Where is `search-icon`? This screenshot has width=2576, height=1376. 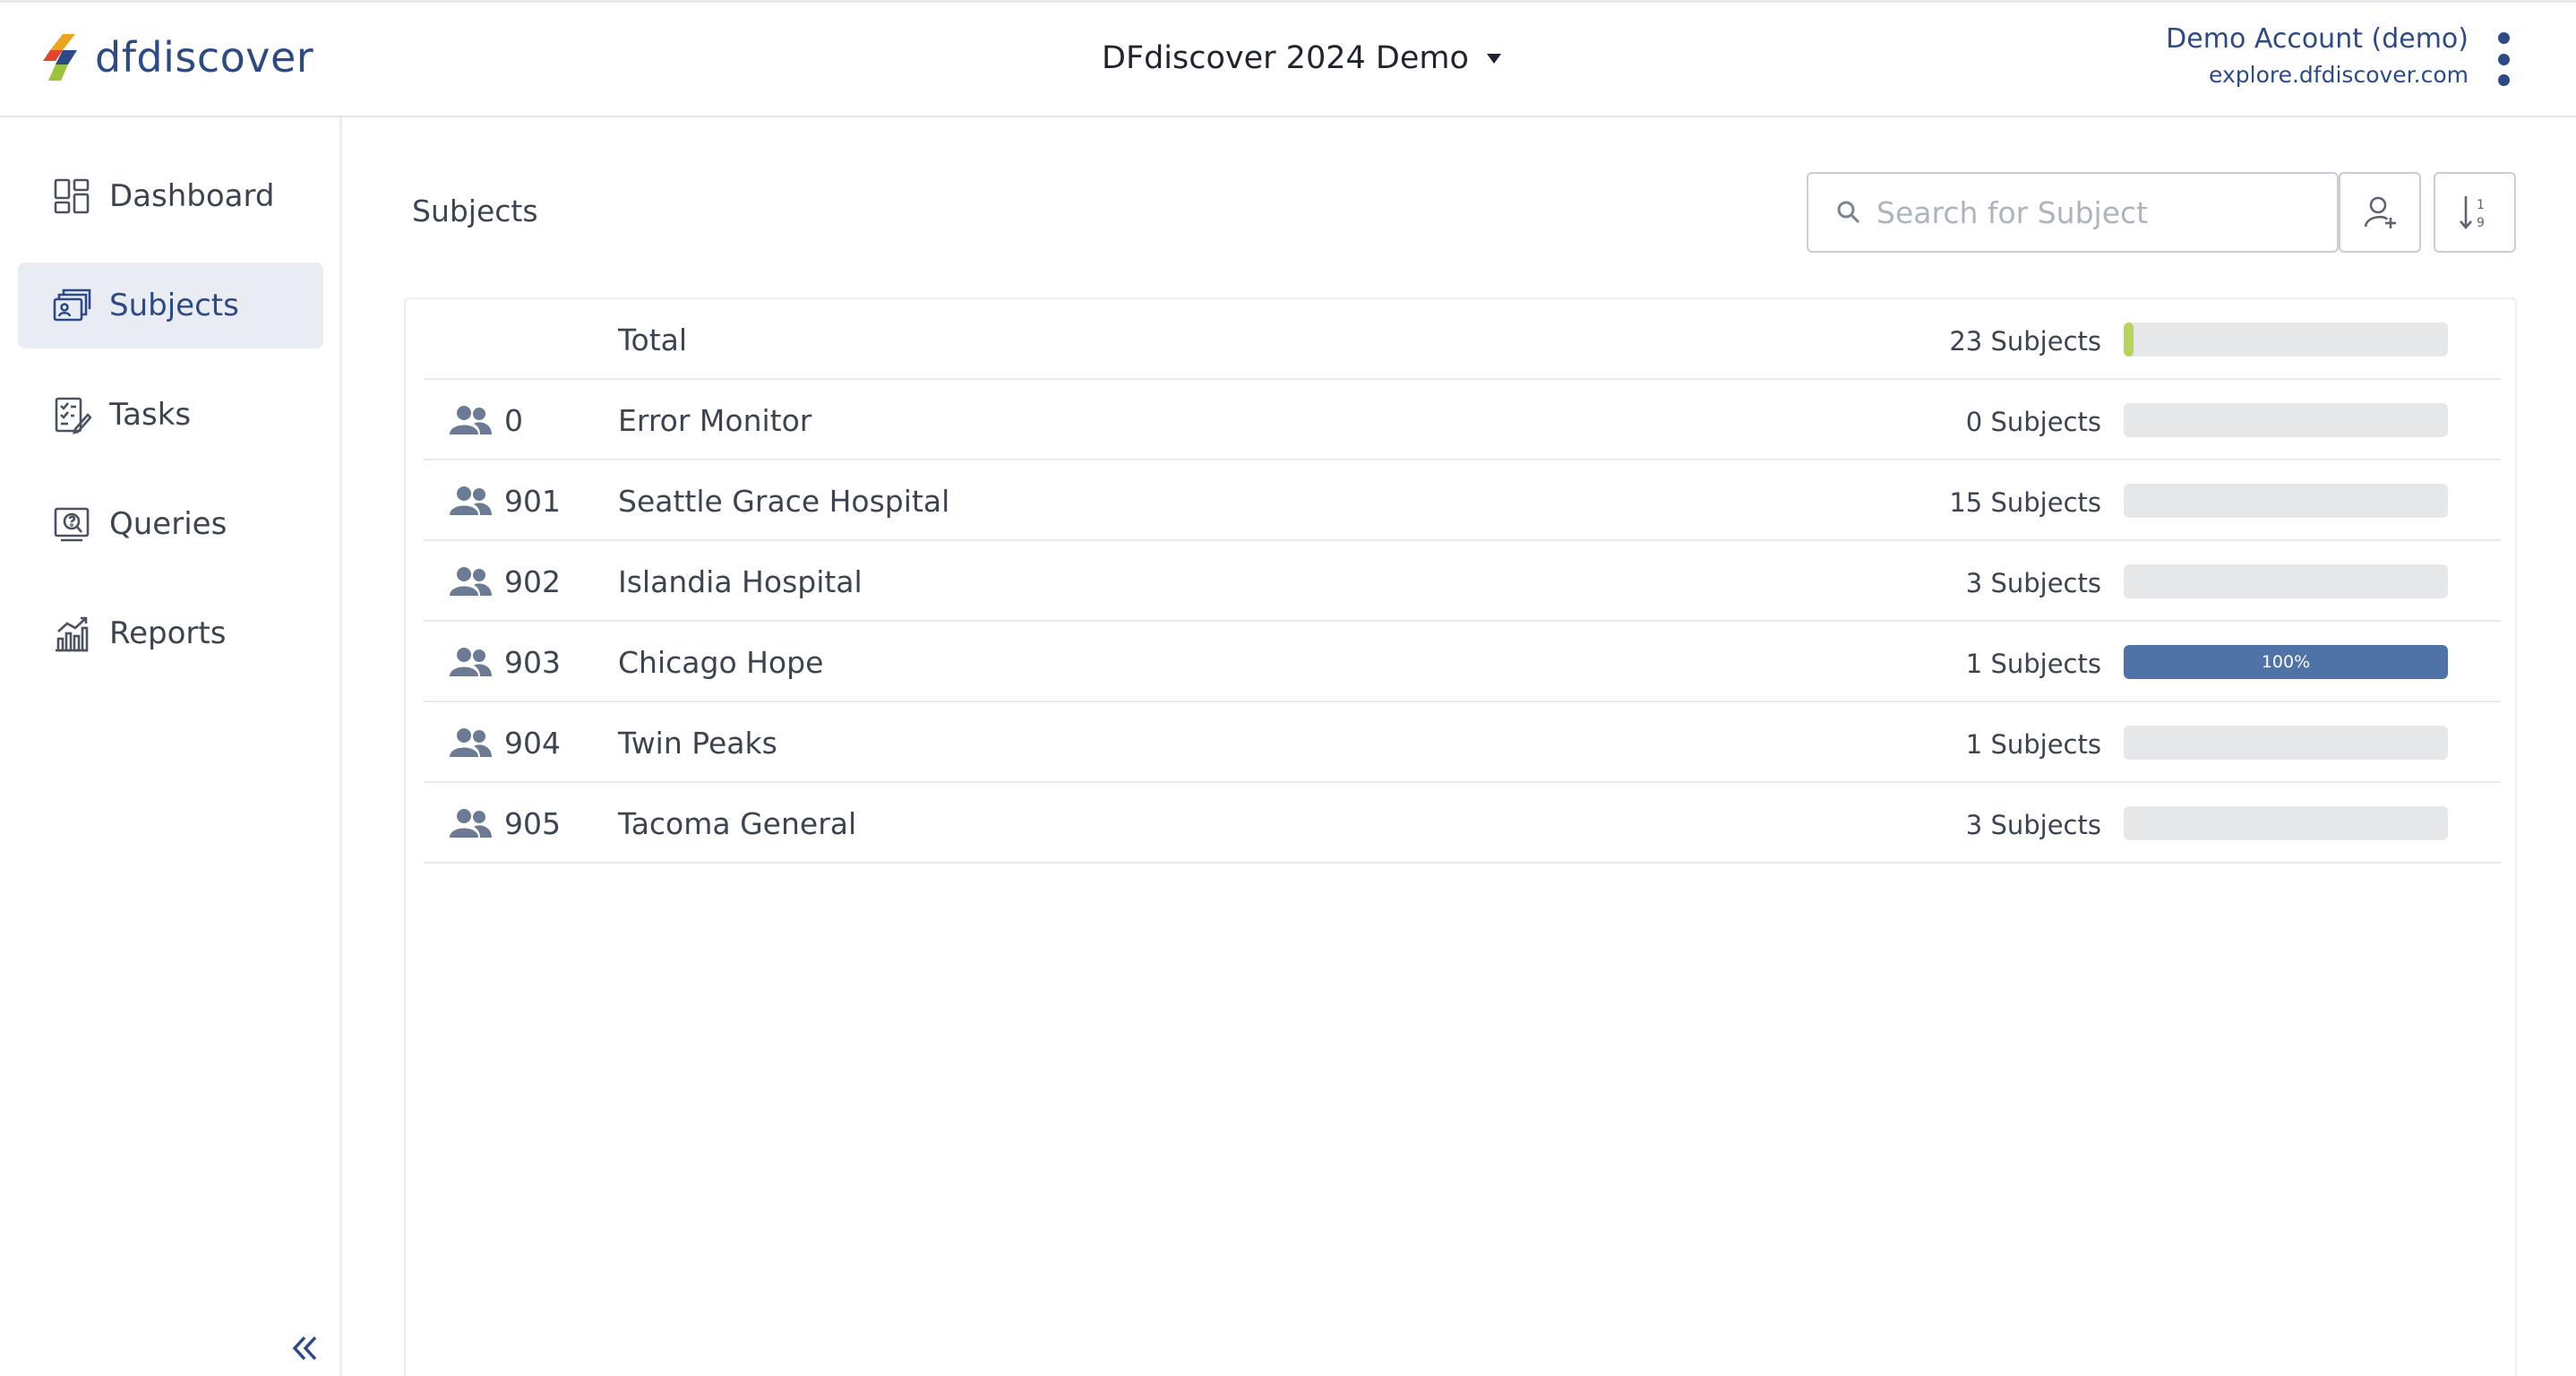 search-icon is located at coordinates (1848, 213).